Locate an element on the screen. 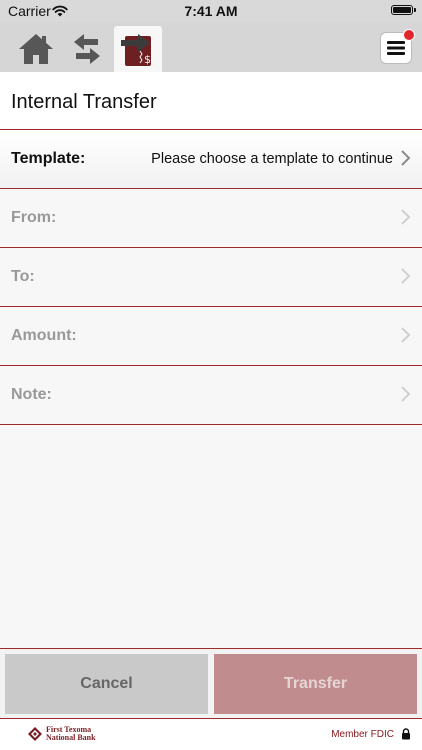 This screenshot has height=750, width=422. top-nav-bar: $ is located at coordinates (211, 47).